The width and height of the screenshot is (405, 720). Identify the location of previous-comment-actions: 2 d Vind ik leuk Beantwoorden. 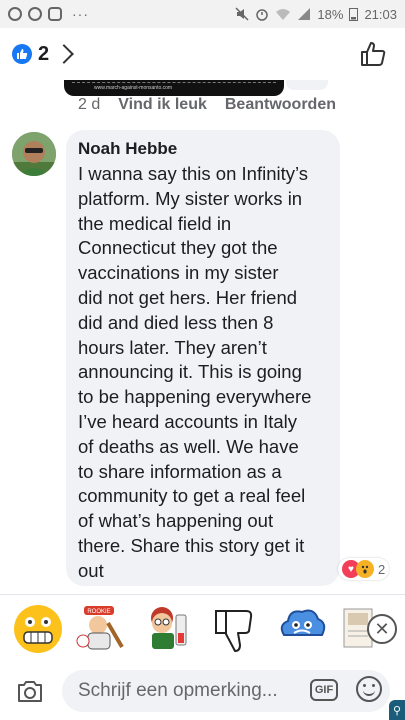
(207, 105).